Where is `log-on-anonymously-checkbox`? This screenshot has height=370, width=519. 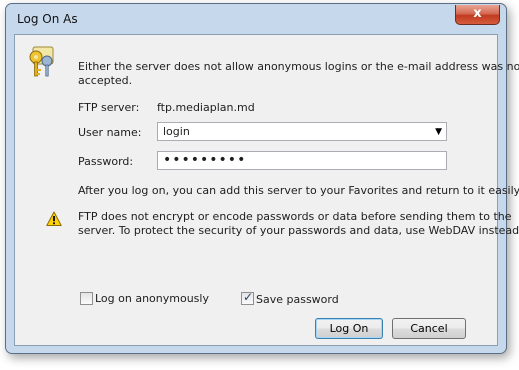
log-on-anonymously-checkbox is located at coordinates (86, 298).